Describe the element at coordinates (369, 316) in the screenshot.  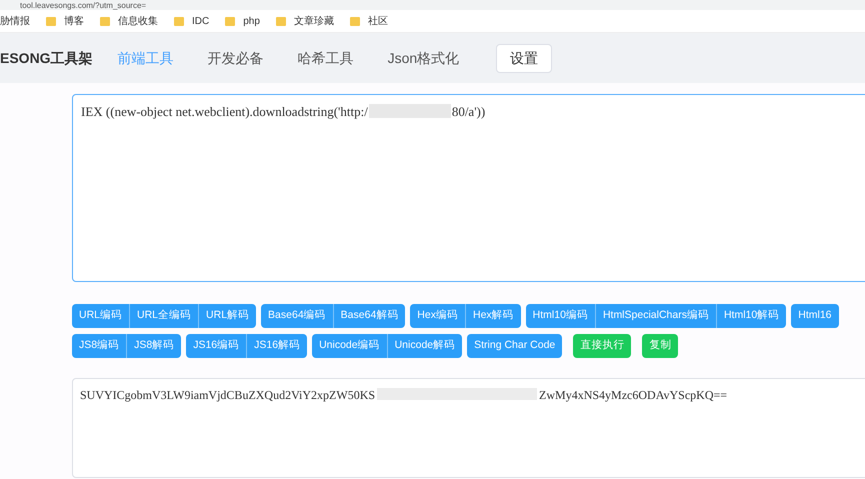
I see `encode-button: Base64解码` at that location.